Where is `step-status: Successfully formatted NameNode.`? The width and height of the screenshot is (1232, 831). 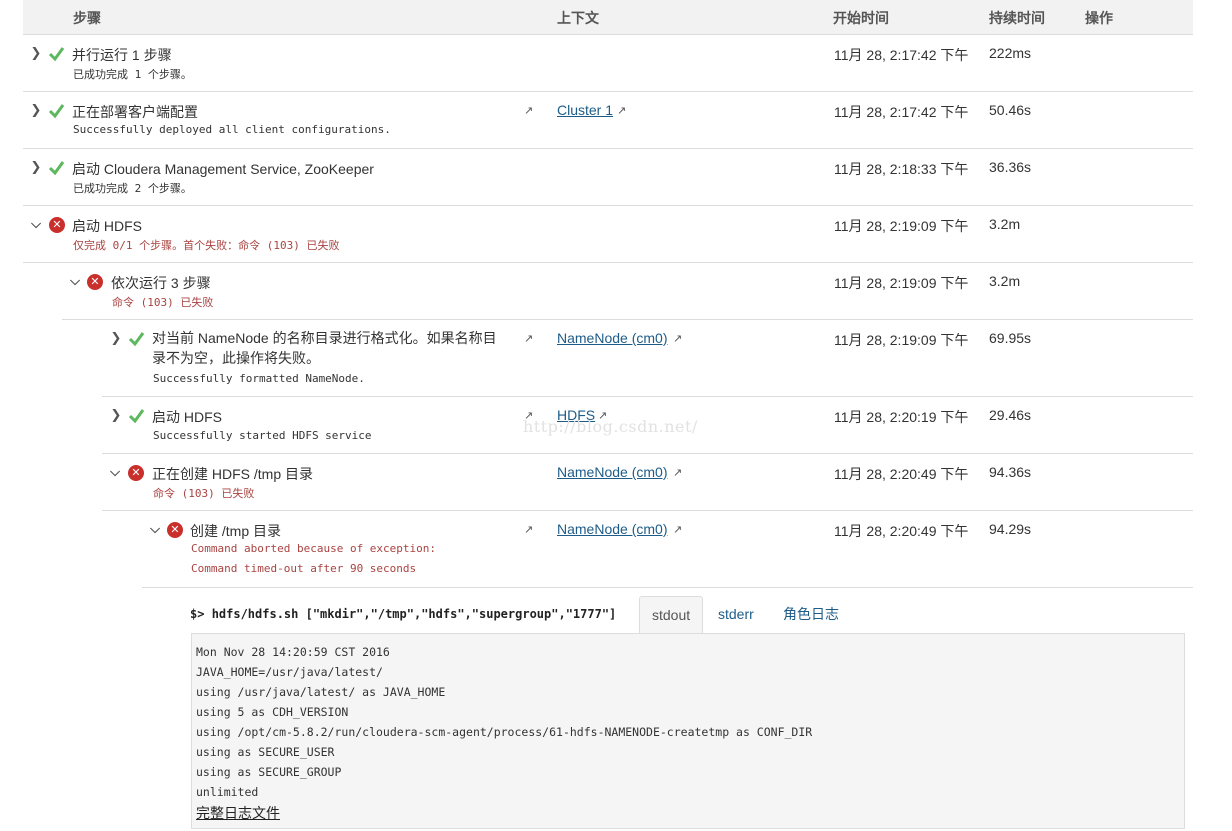
step-status: Successfully formatted NameNode. is located at coordinates (259, 378).